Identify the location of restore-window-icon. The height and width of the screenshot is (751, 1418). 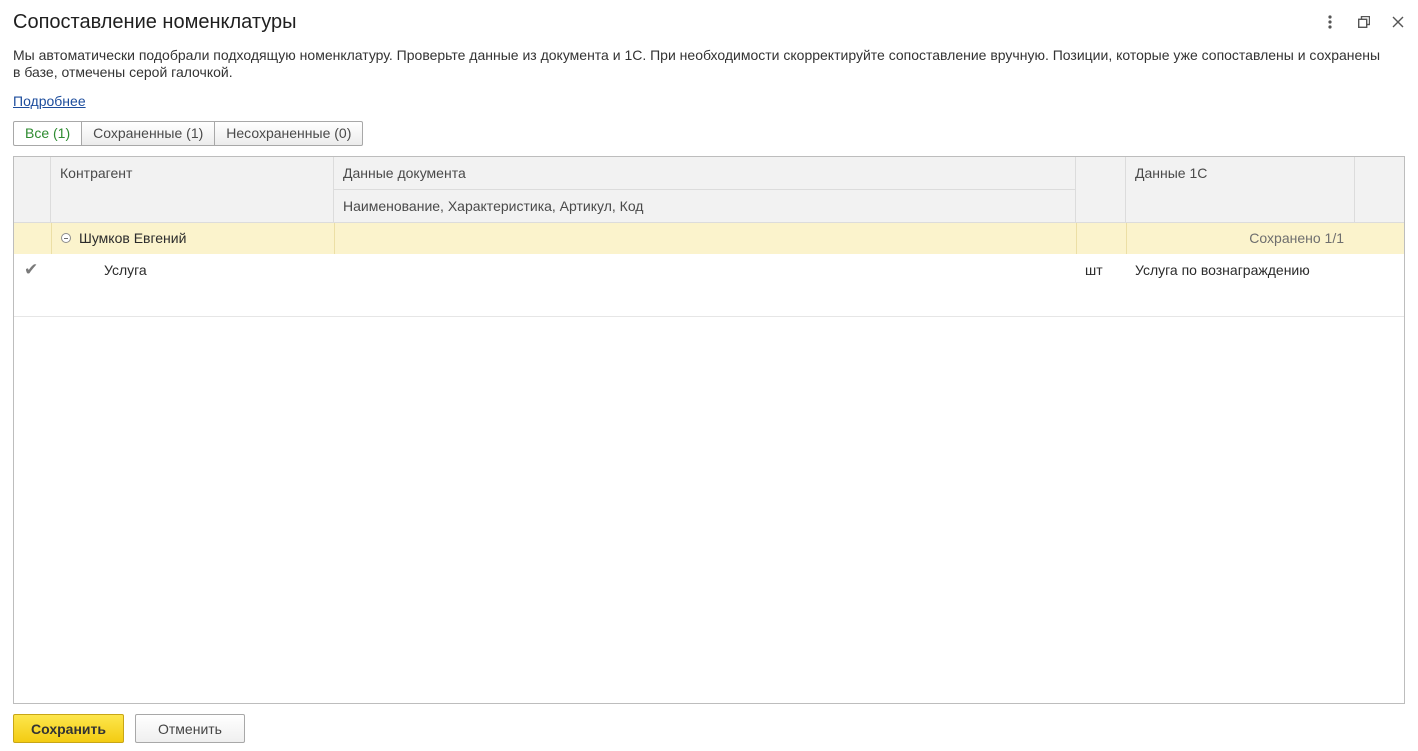
(1364, 22).